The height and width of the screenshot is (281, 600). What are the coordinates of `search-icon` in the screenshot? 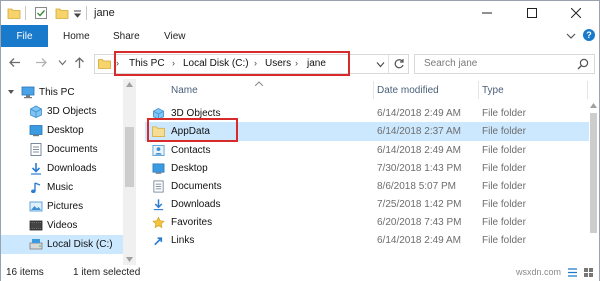 It's located at (583, 64).